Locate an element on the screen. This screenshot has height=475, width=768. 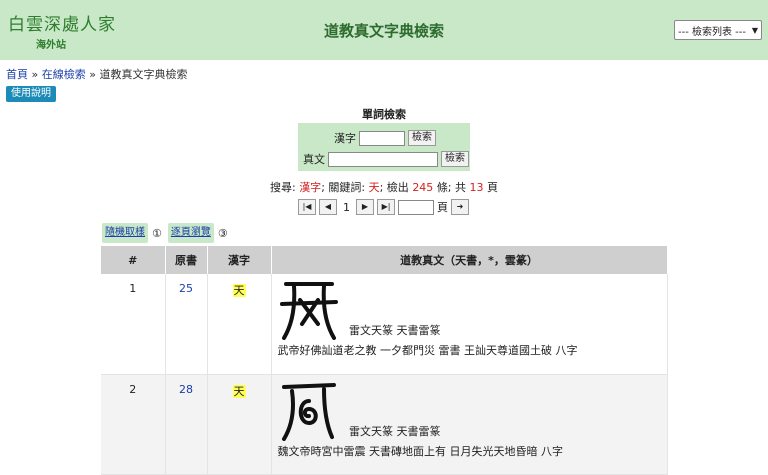
col-header-zhenwen: 道教真文（天書，*，雲篆） is located at coordinates (469, 260).